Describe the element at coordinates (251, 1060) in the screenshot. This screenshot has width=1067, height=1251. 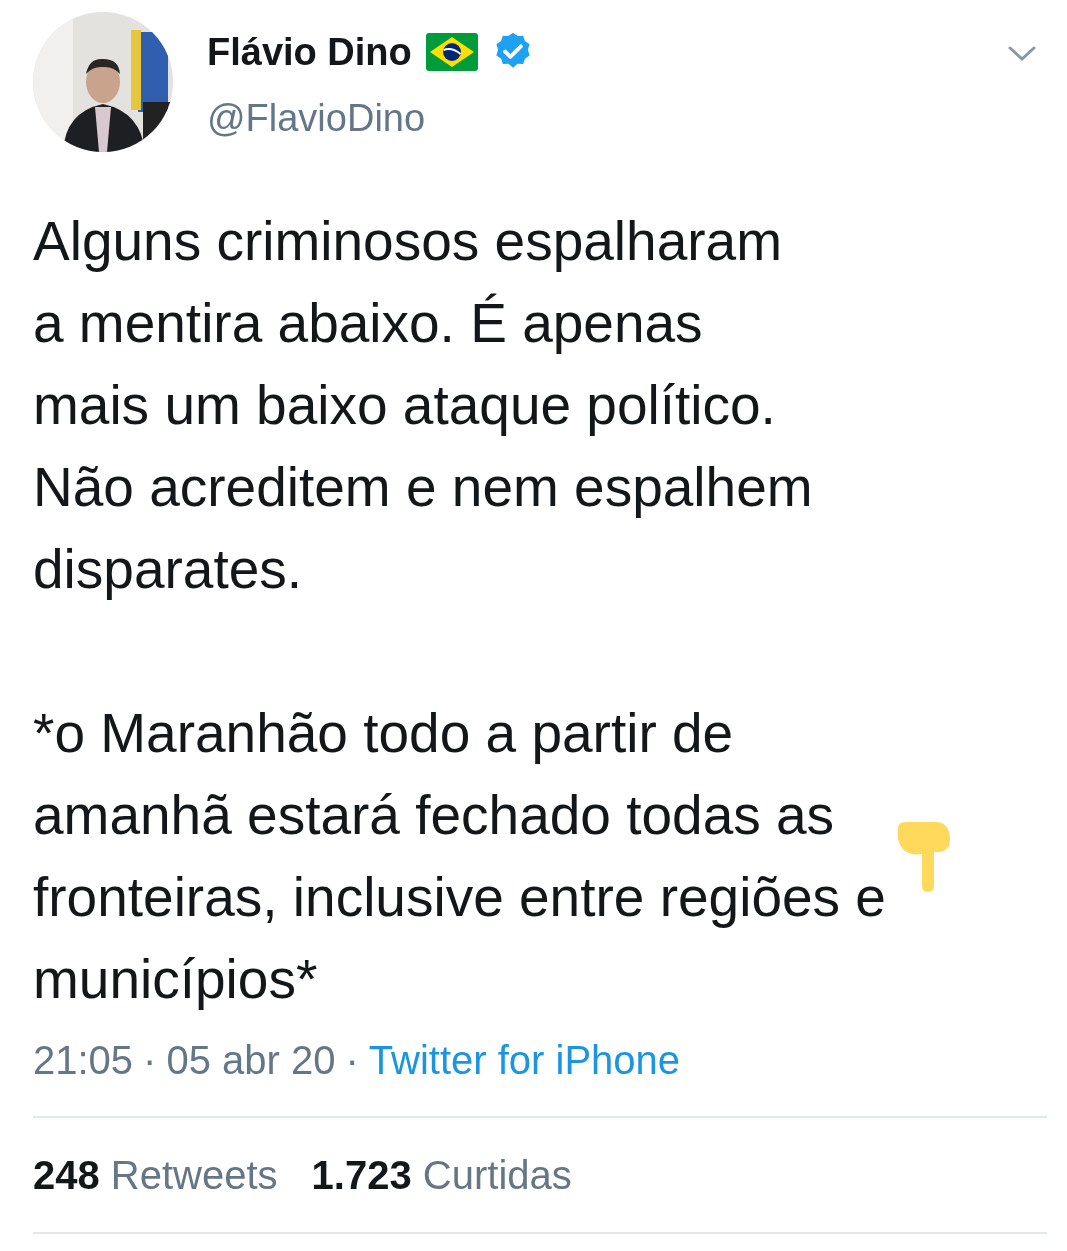
I see `tweet-date: 05 abr 20` at that location.